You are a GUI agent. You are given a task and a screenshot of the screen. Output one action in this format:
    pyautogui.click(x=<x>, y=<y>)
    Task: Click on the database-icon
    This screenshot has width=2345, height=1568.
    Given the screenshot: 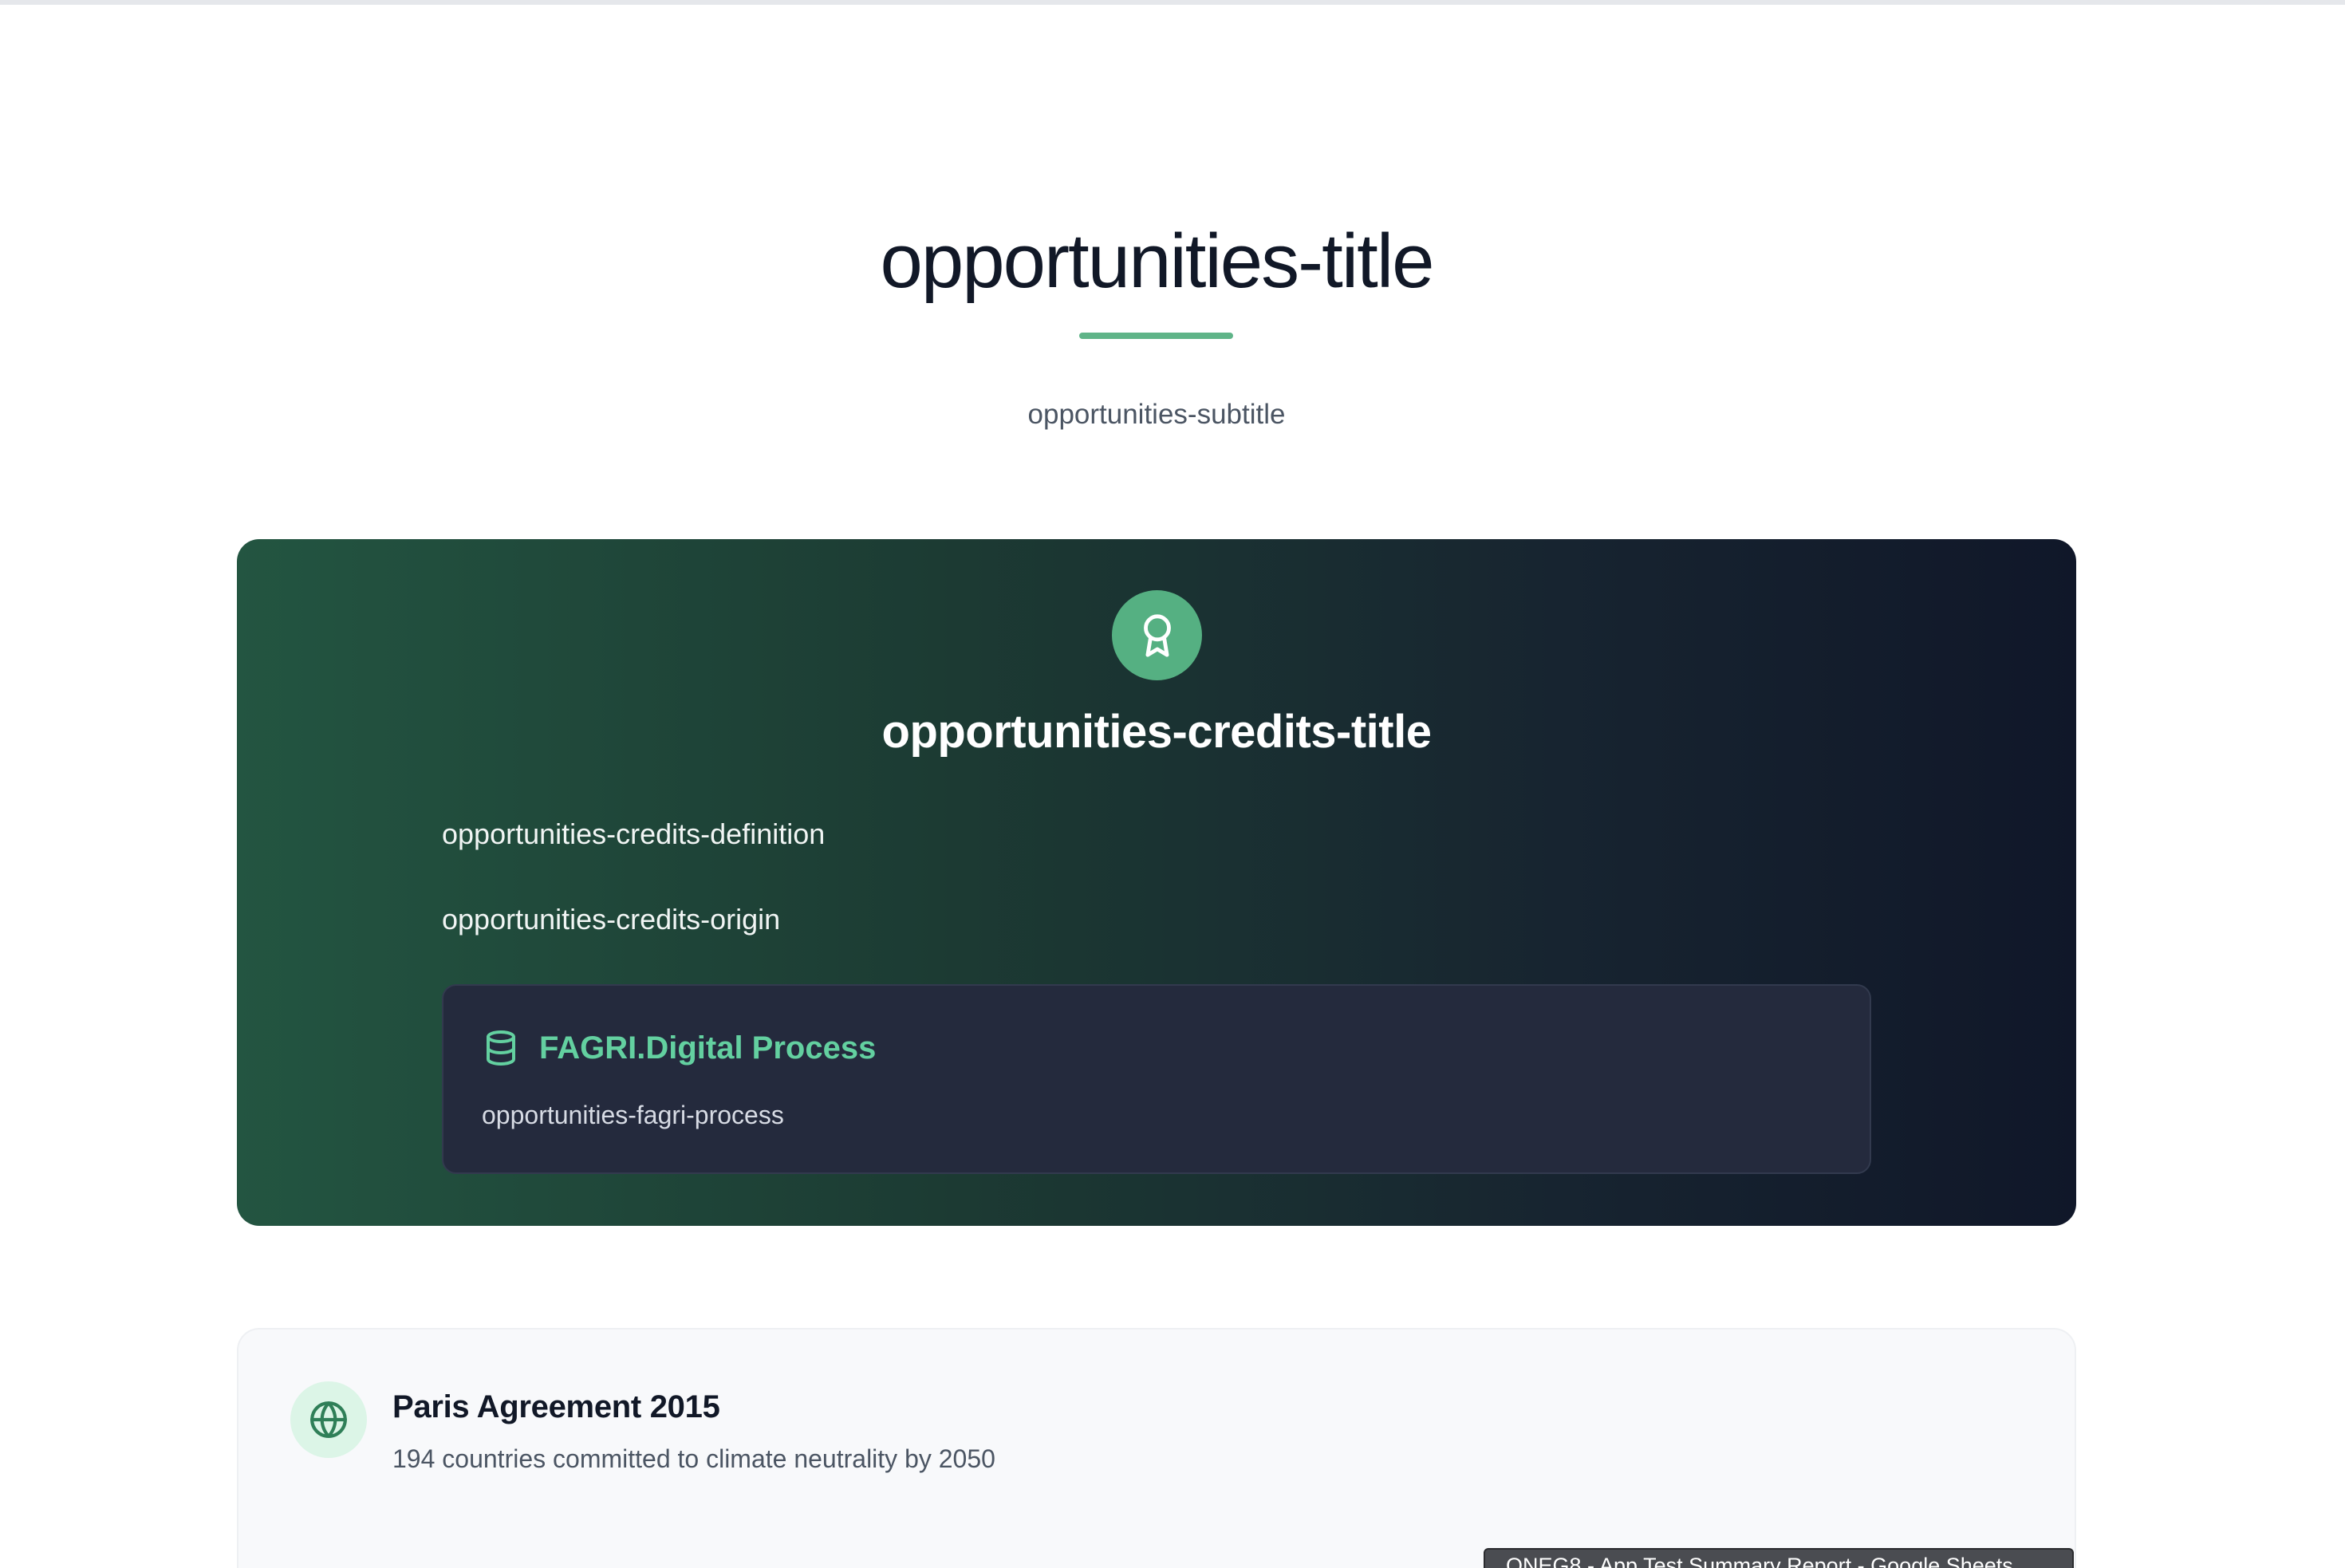 What is the action you would take?
    pyautogui.click(x=501, y=1048)
    